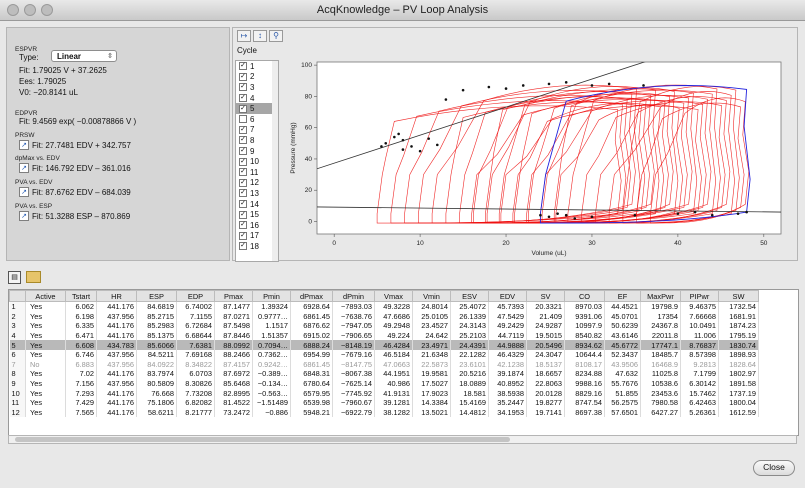 The image size is (805, 488). What do you see at coordinates (660, 345) in the screenshot?
I see `table-cell: 17747.1` at bounding box center [660, 345].